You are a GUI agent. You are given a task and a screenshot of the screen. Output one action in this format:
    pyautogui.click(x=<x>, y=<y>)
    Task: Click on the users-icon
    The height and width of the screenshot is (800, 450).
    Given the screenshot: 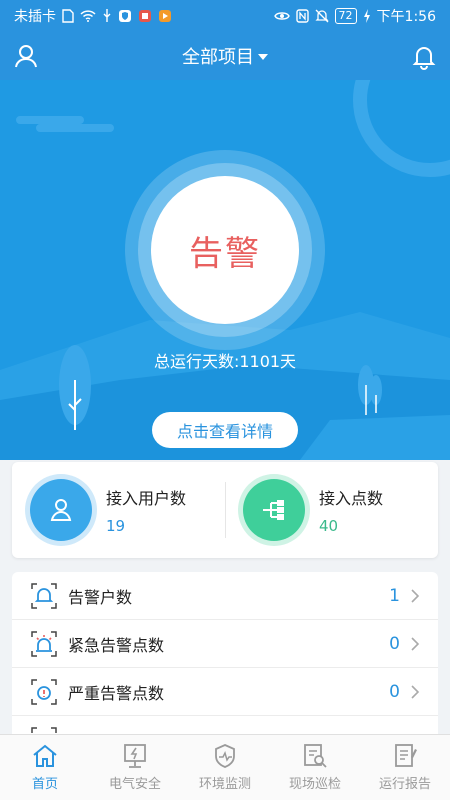 What is the action you would take?
    pyautogui.click(x=61, y=510)
    